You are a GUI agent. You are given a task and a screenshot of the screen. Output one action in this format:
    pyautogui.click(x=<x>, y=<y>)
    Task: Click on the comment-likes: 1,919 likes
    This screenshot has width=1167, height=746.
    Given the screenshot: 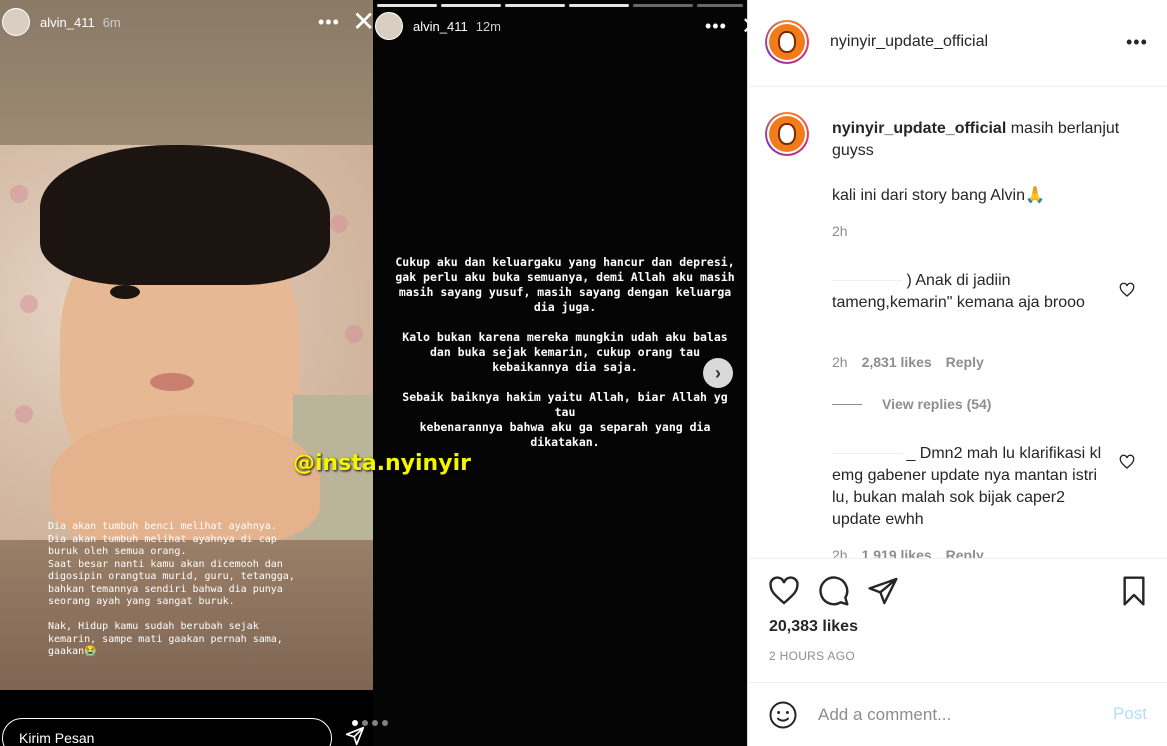 What is the action you would take?
    pyautogui.click(x=897, y=552)
    